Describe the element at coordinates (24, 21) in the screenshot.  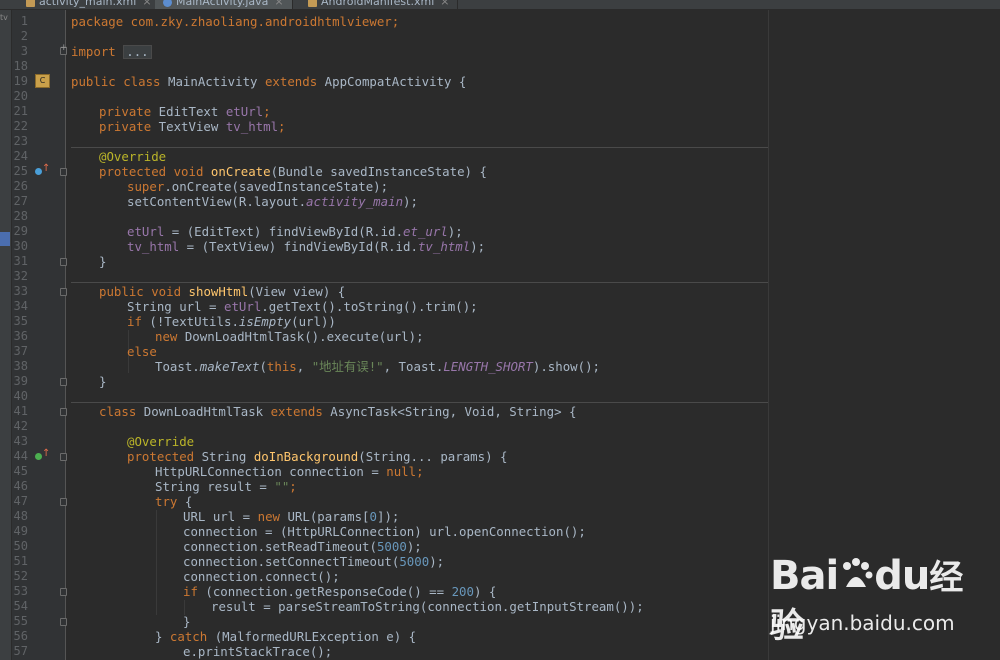
I see `line-number: 1` at that location.